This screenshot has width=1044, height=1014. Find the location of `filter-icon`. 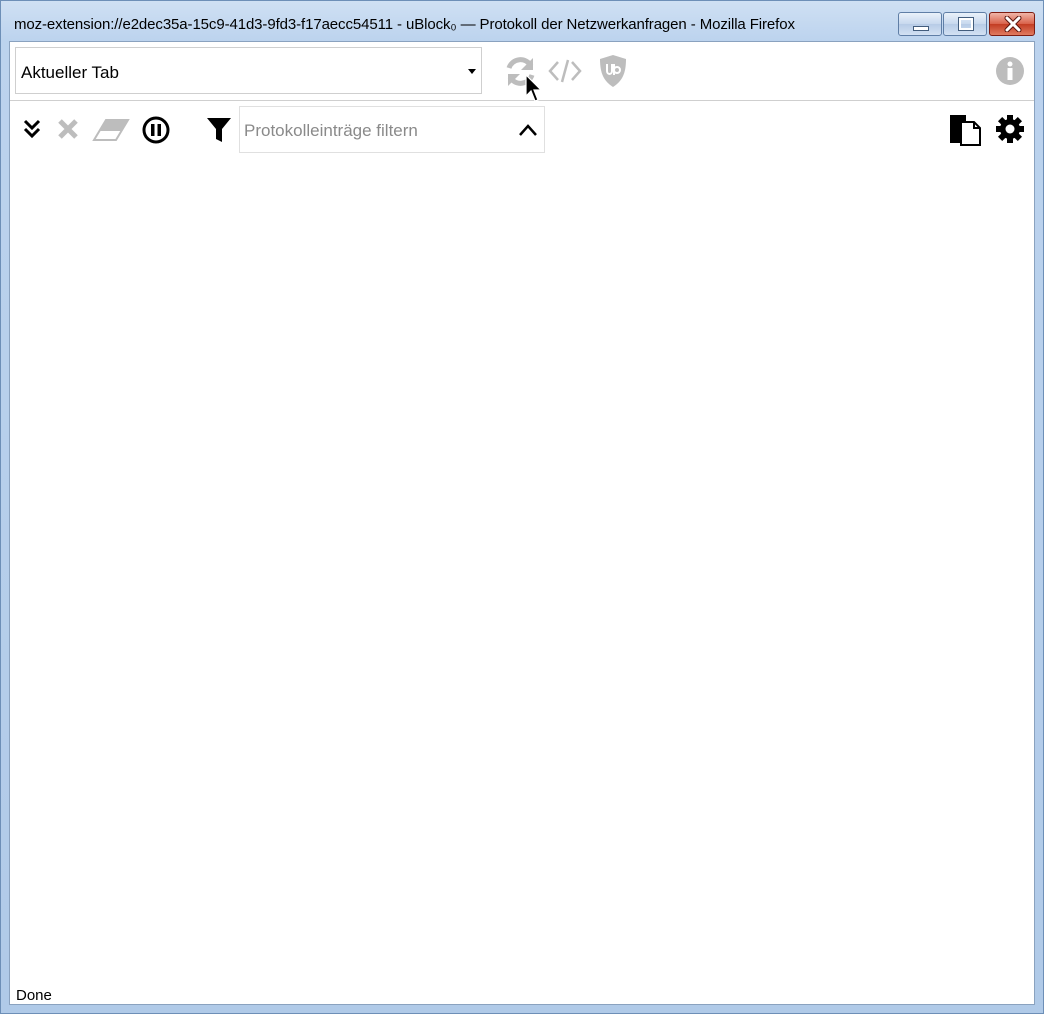

filter-icon is located at coordinates (219, 130).